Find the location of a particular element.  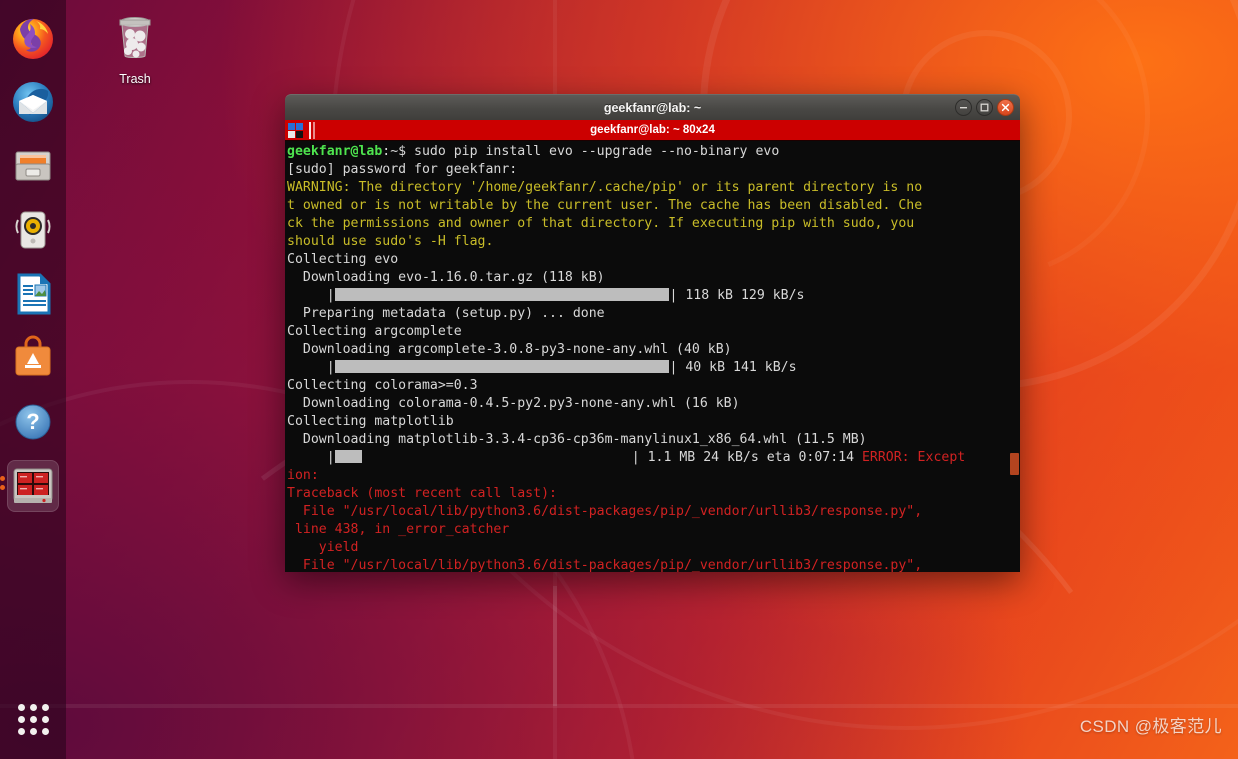

terminal-tabbar: geekfanr@lab: ~ 80x24 is located at coordinates (652, 130).